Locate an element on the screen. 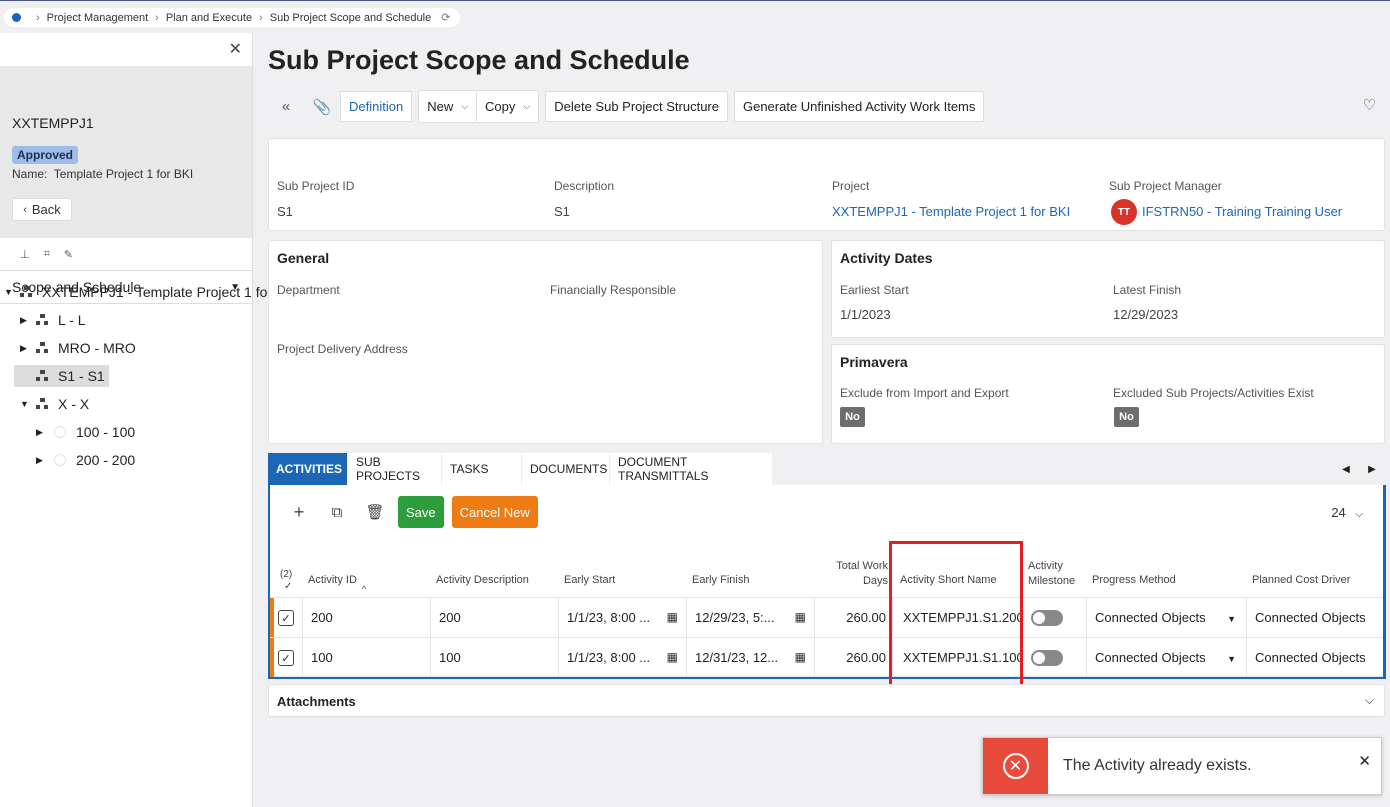  tab-activities: ACTIVITIES is located at coordinates (308, 469).